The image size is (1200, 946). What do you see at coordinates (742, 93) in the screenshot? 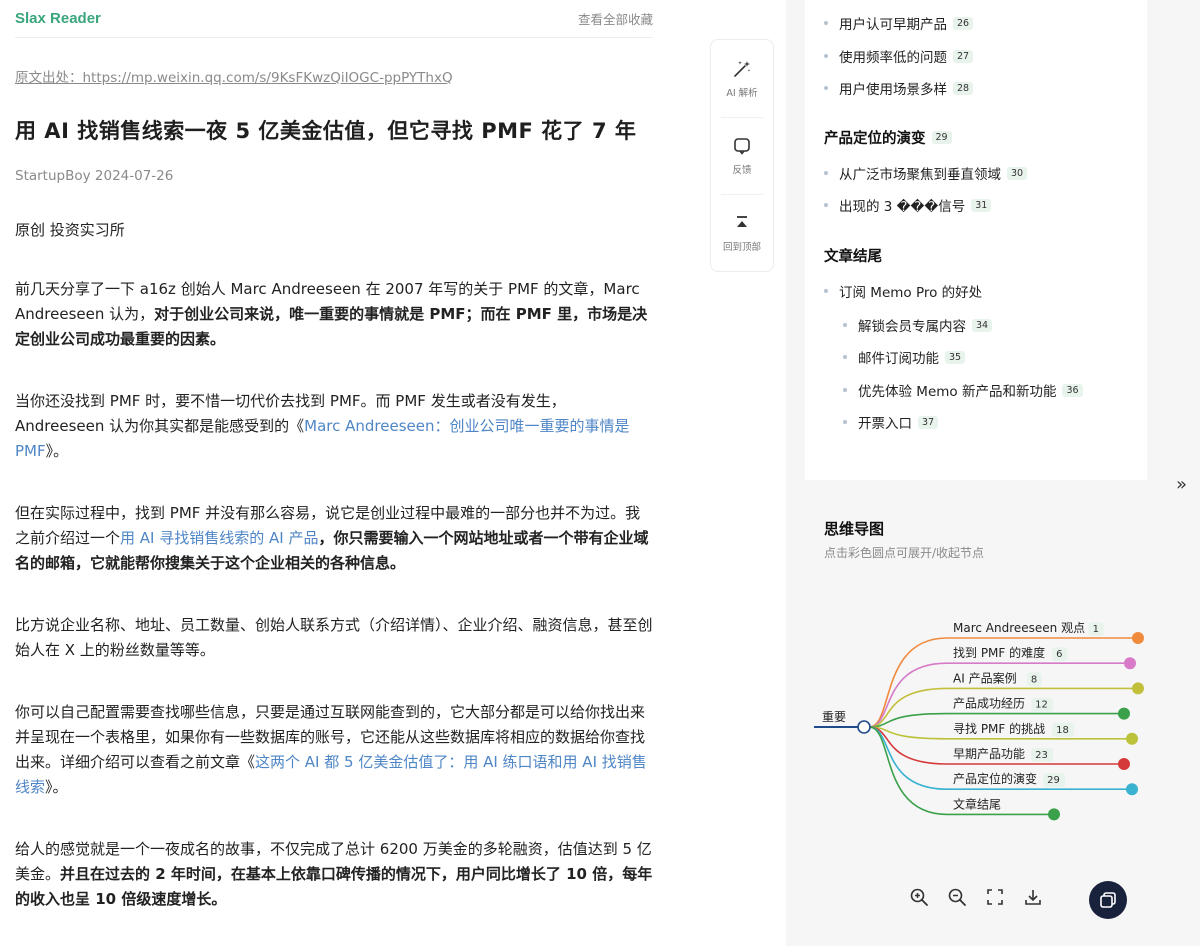
I see `ai-analysis-label: AI 解析` at bounding box center [742, 93].